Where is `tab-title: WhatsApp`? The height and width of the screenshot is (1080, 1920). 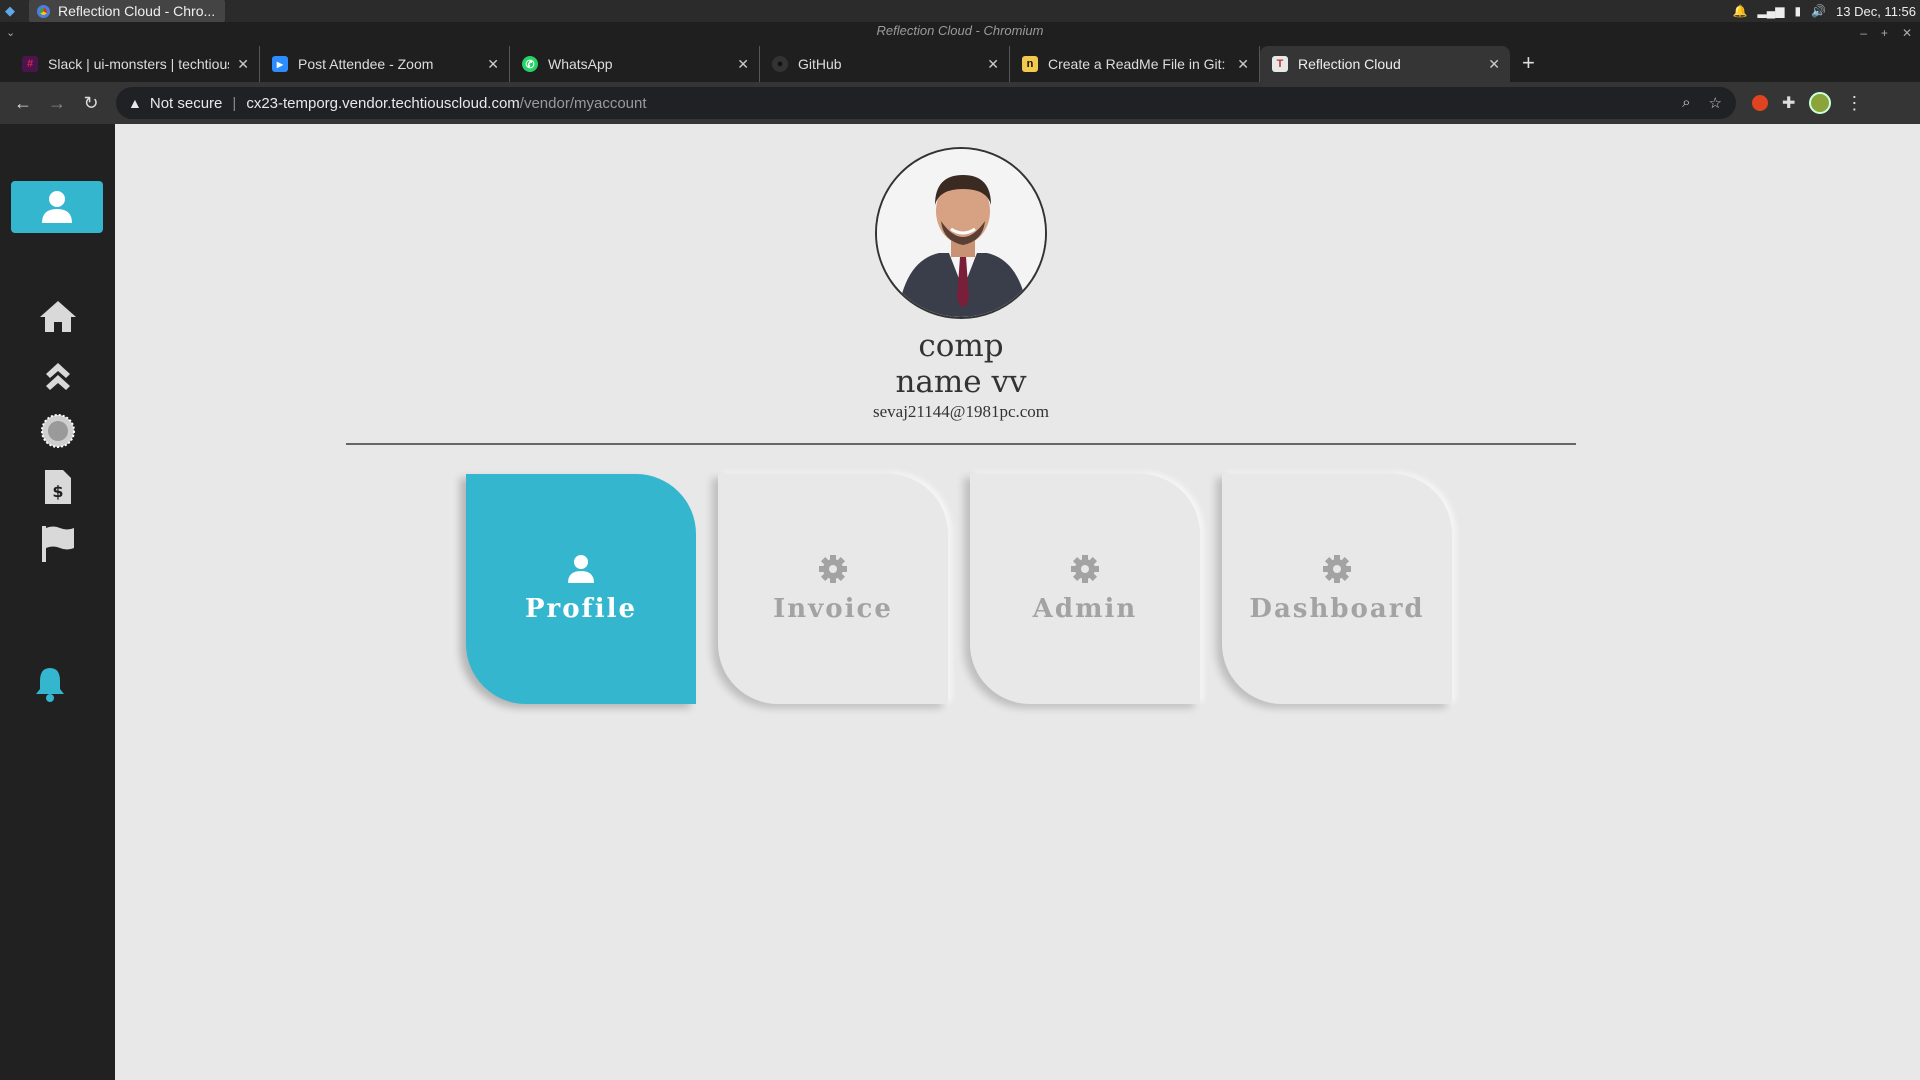
tab-title: WhatsApp is located at coordinates (580, 64).